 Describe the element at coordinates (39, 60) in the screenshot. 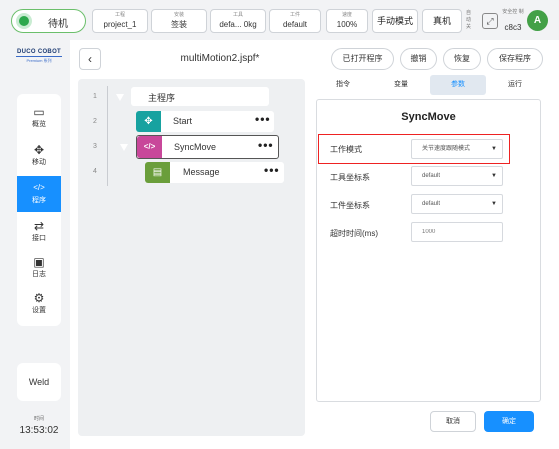

I see `logo-sub-text: Premium 系列` at that location.